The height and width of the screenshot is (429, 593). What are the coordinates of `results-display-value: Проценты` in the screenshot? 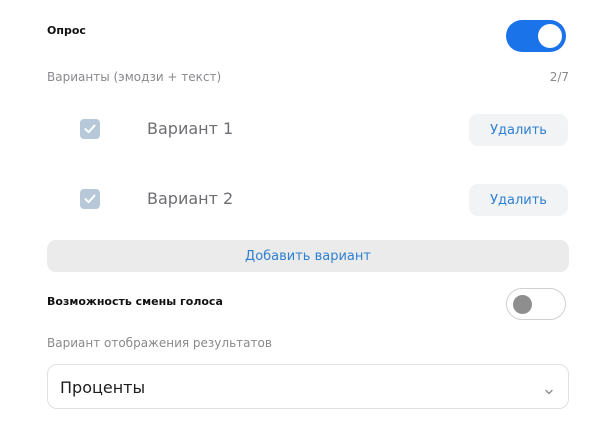 It's located at (103, 387).